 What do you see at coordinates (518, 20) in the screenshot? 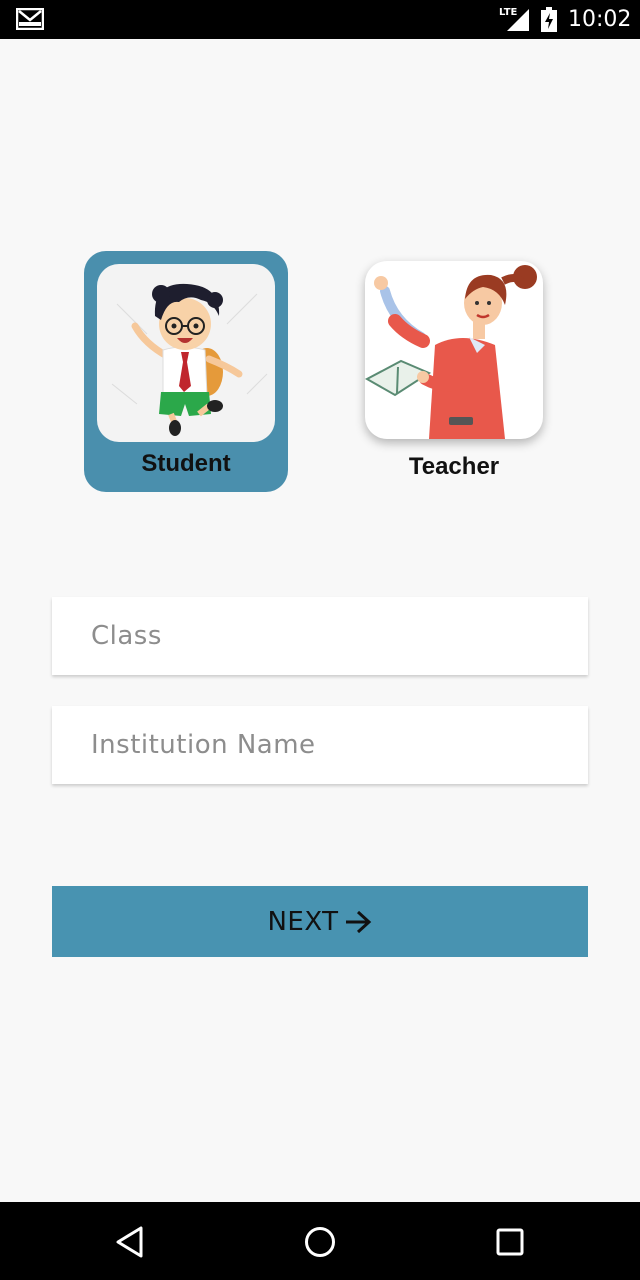
I see `signal-icon` at bounding box center [518, 20].